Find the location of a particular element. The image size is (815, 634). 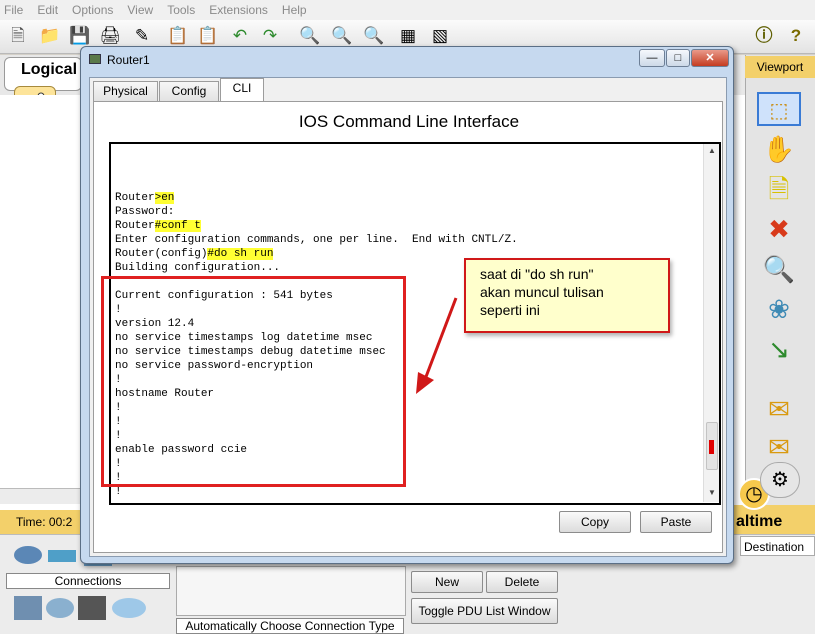

move-layout-icon: ✋ is located at coordinates (779, 149).